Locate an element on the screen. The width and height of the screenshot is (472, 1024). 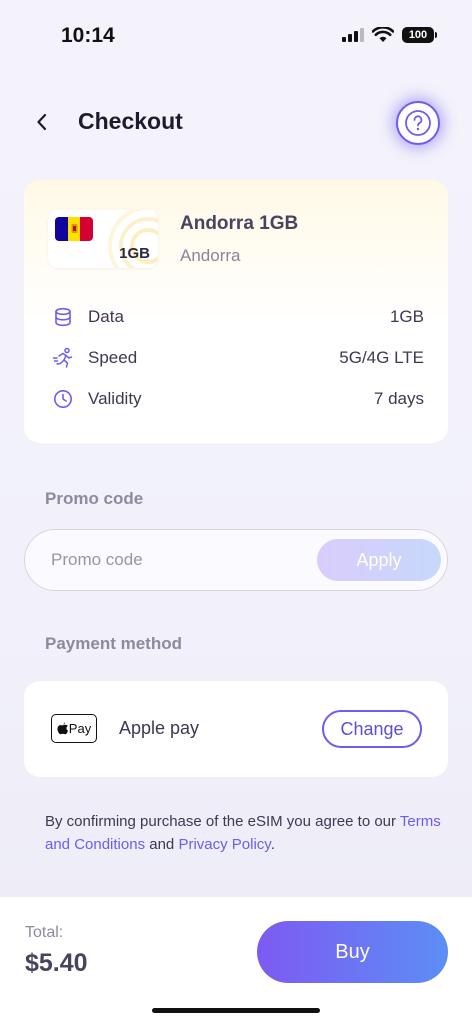
checkout-footer: Total: $5.40 Buy is located at coordinates (236, 960).